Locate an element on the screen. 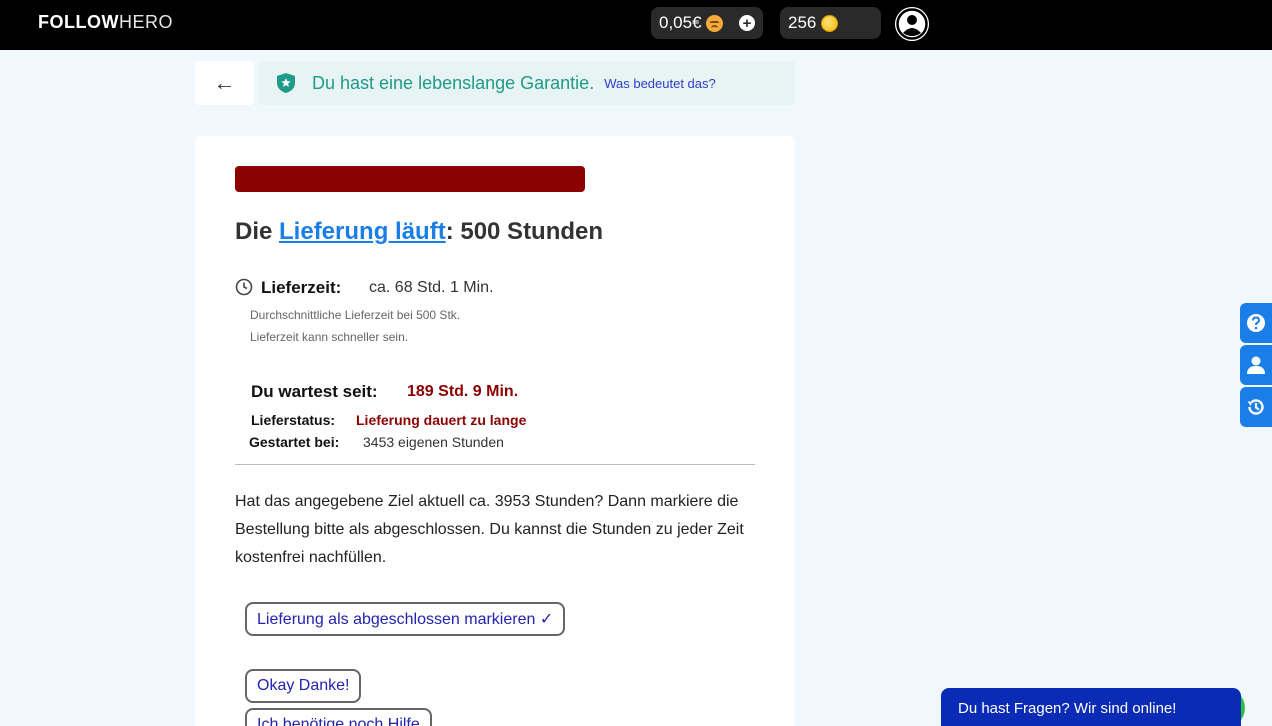 This screenshot has width=1272, height=726. back-arrow-icon: ← is located at coordinates (224, 82).